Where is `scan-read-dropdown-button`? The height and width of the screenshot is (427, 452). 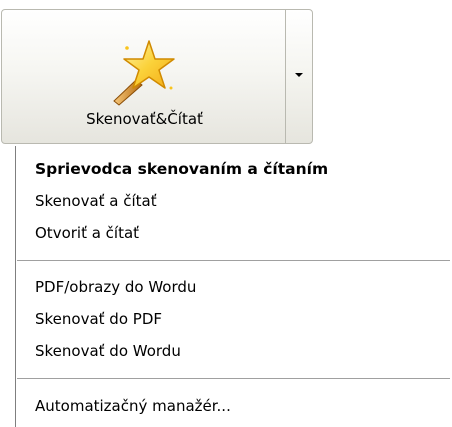 scan-read-dropdown-button is located at coordinates (299, 76).